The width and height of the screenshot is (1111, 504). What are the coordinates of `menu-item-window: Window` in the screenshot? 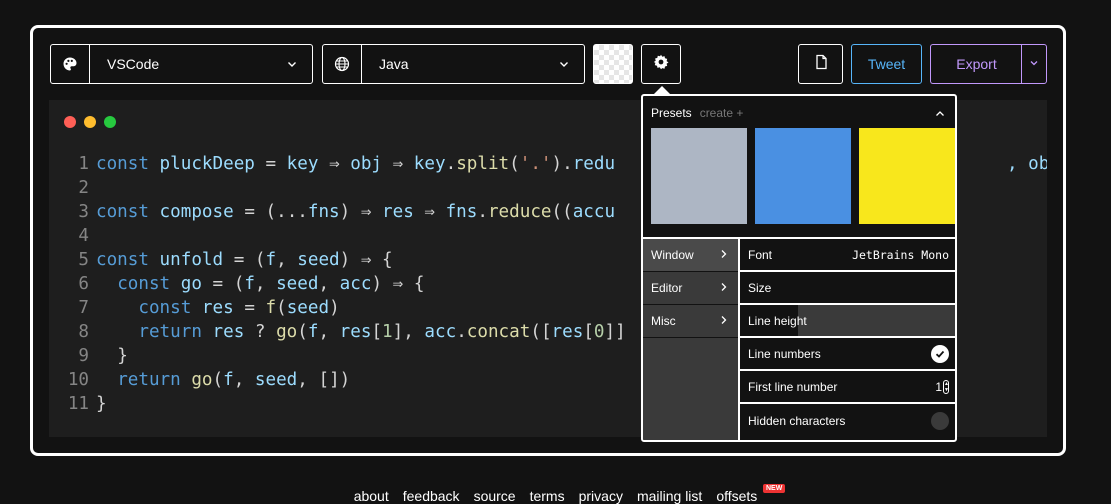 It's located at (690, 255).